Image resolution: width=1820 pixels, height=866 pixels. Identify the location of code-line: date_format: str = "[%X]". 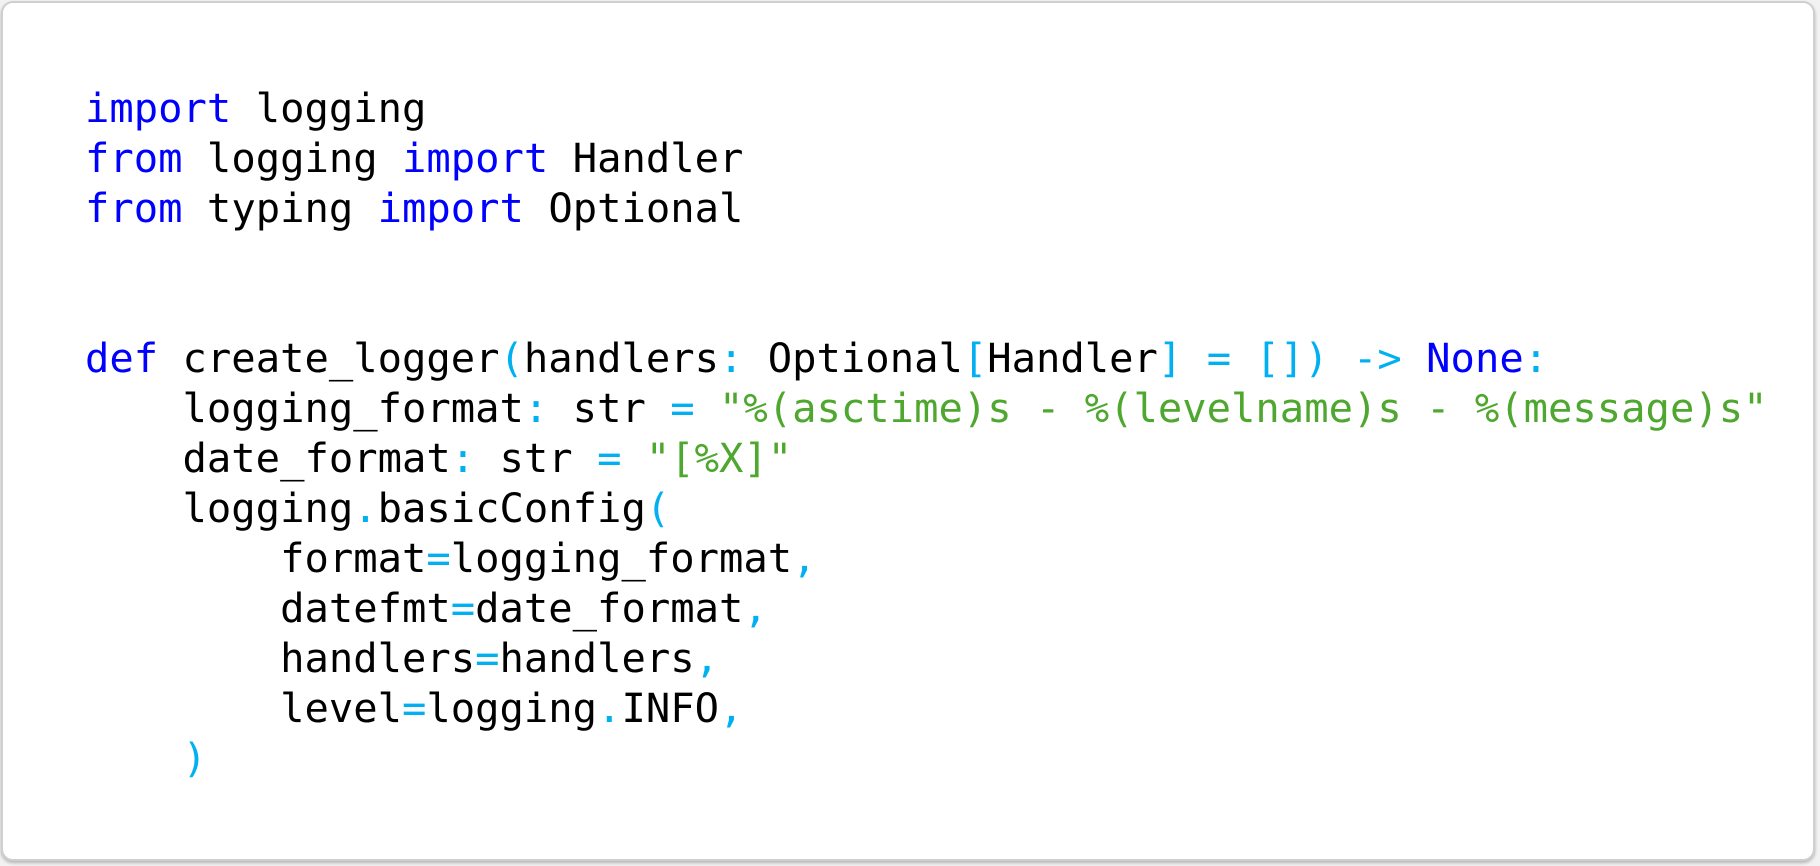
(926, 458).